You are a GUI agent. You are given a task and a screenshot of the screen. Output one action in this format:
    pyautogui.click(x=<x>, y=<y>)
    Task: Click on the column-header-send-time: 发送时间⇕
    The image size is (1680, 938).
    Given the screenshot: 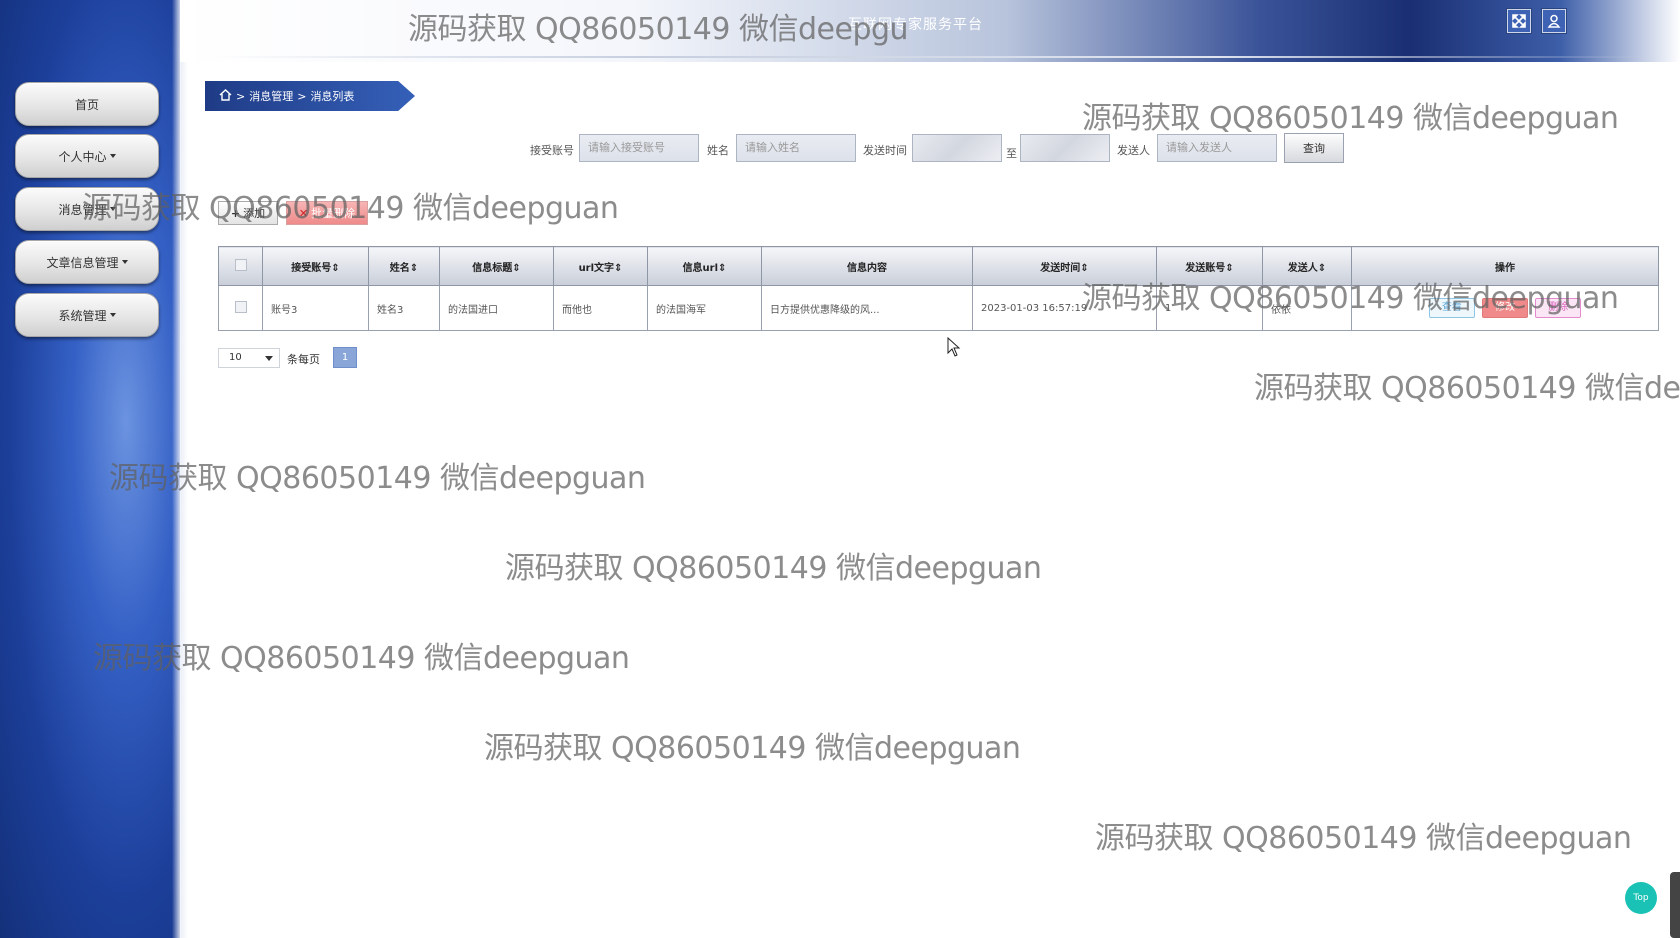 What is the action you would take?
    pyautogui.click(x=1064, y=266)
    